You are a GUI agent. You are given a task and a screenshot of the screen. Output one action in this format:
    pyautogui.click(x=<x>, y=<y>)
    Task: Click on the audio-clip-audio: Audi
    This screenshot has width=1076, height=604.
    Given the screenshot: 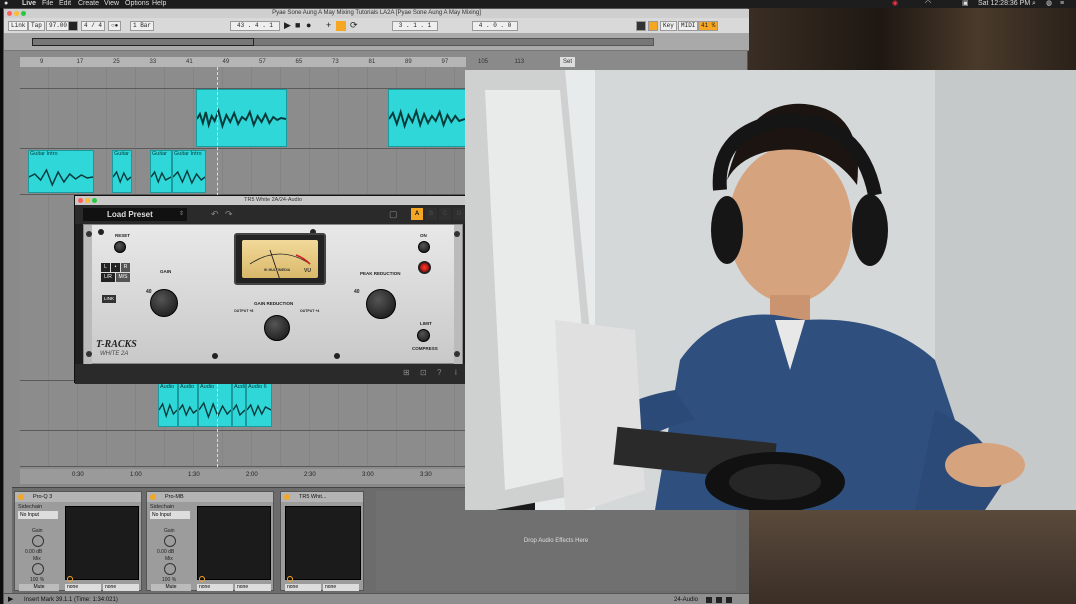 What is the action you would take?
    pyautogui.click(x=239, y=405)
    